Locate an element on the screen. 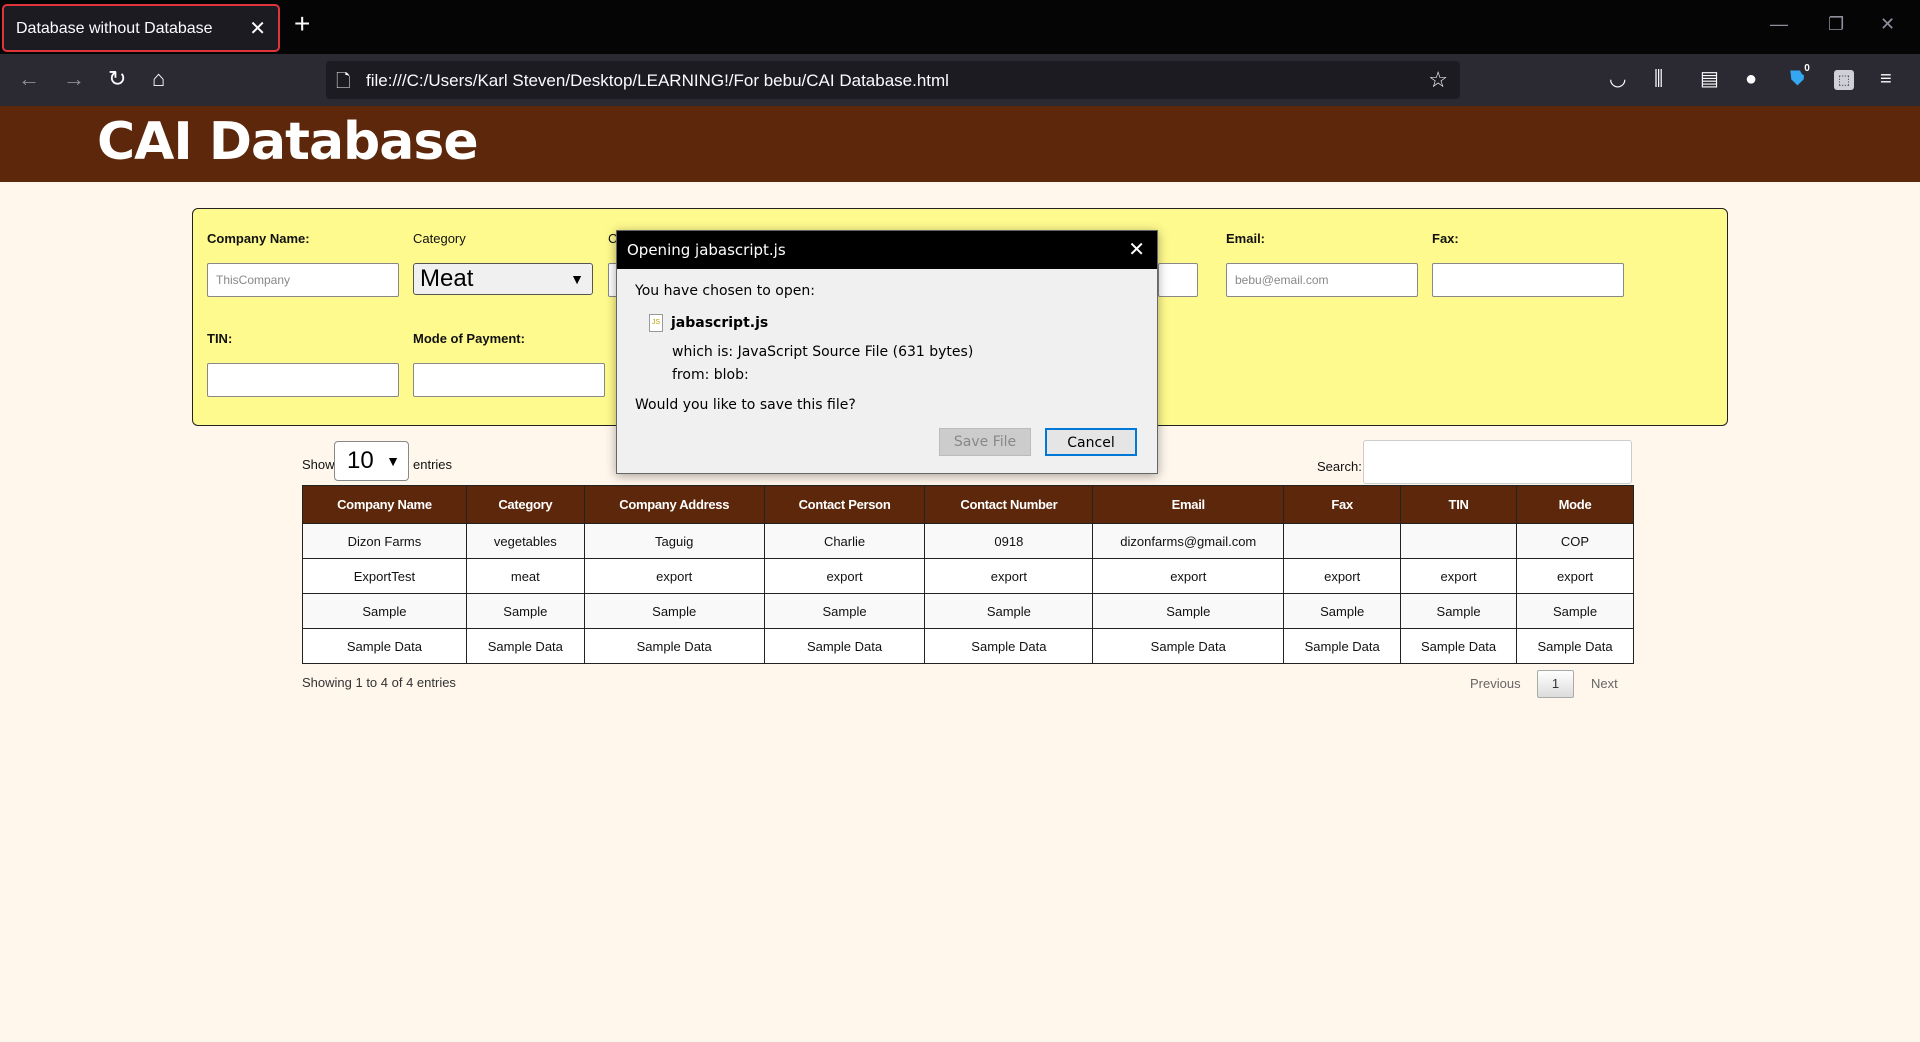 The width and height of the screenshot is (1920, 1042). table-cell: dizonfarms@gmail.com is located at coordinates (1188, 541).